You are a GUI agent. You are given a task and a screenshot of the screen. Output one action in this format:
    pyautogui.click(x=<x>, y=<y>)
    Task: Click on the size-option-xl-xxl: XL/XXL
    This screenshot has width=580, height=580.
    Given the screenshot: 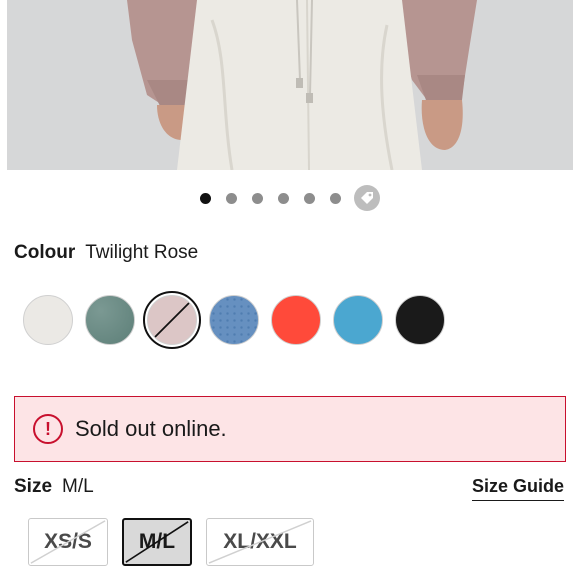 What is the action you would take?
    pyautogui.click(x=260, y=542)
    